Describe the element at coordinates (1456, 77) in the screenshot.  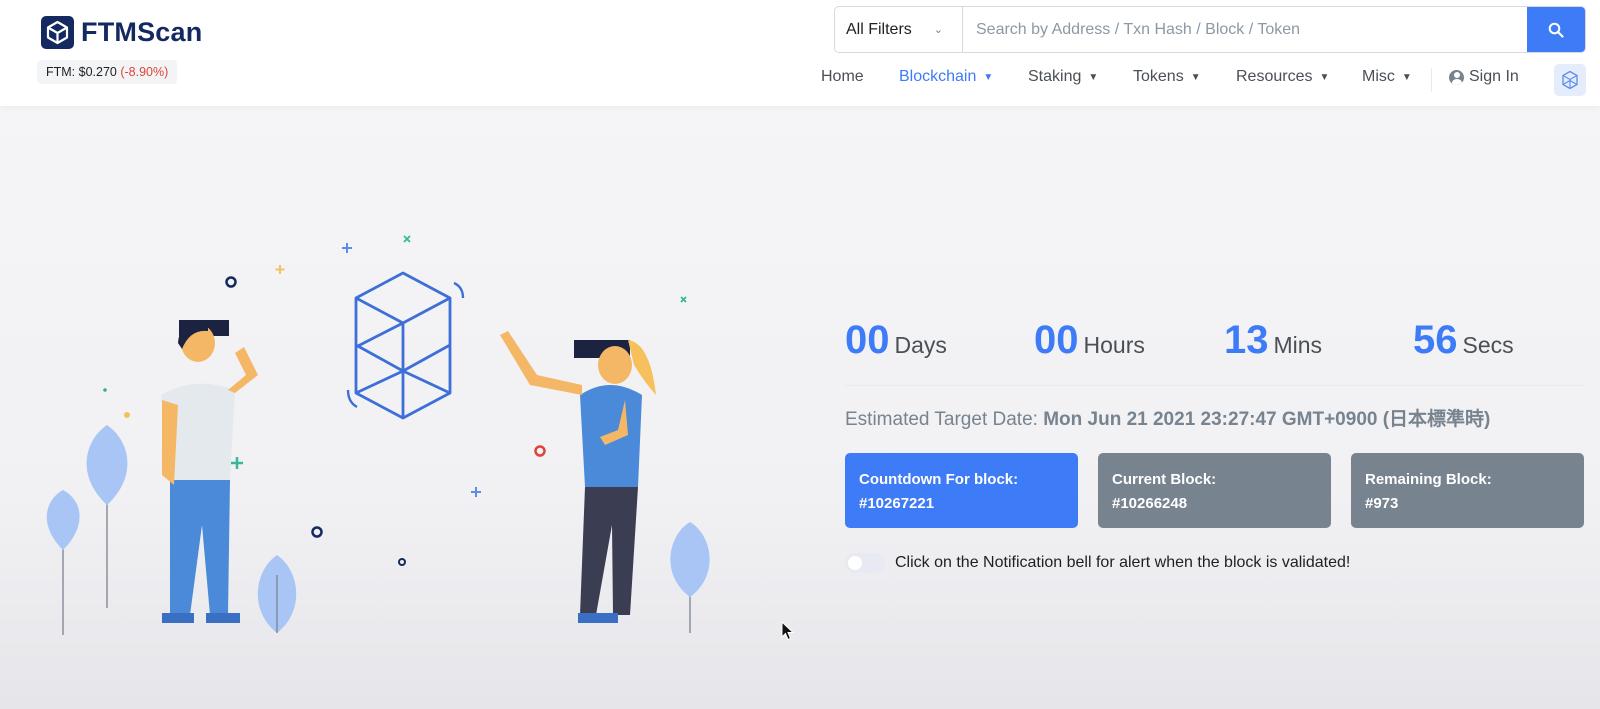
I see `user-circle-icon` at that location.